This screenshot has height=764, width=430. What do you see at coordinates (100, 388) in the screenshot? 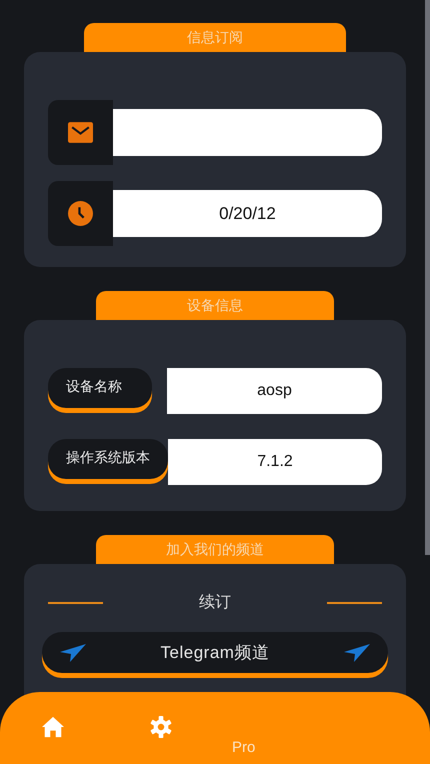
I see `field-label: 设备名称` at bounding box center [100, 388].